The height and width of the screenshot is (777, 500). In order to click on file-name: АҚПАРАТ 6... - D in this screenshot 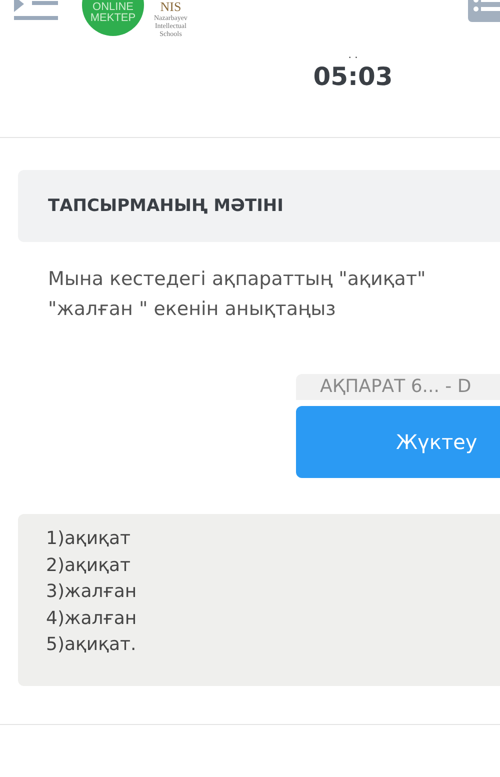, I will do `click(398, 387)`.